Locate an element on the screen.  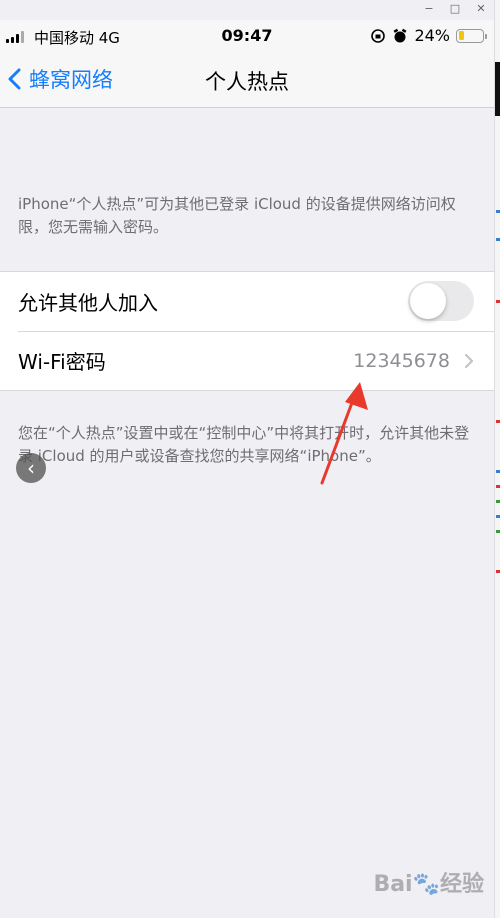
watermark: Bai🐾经验 is located at coordinates (428, 884).